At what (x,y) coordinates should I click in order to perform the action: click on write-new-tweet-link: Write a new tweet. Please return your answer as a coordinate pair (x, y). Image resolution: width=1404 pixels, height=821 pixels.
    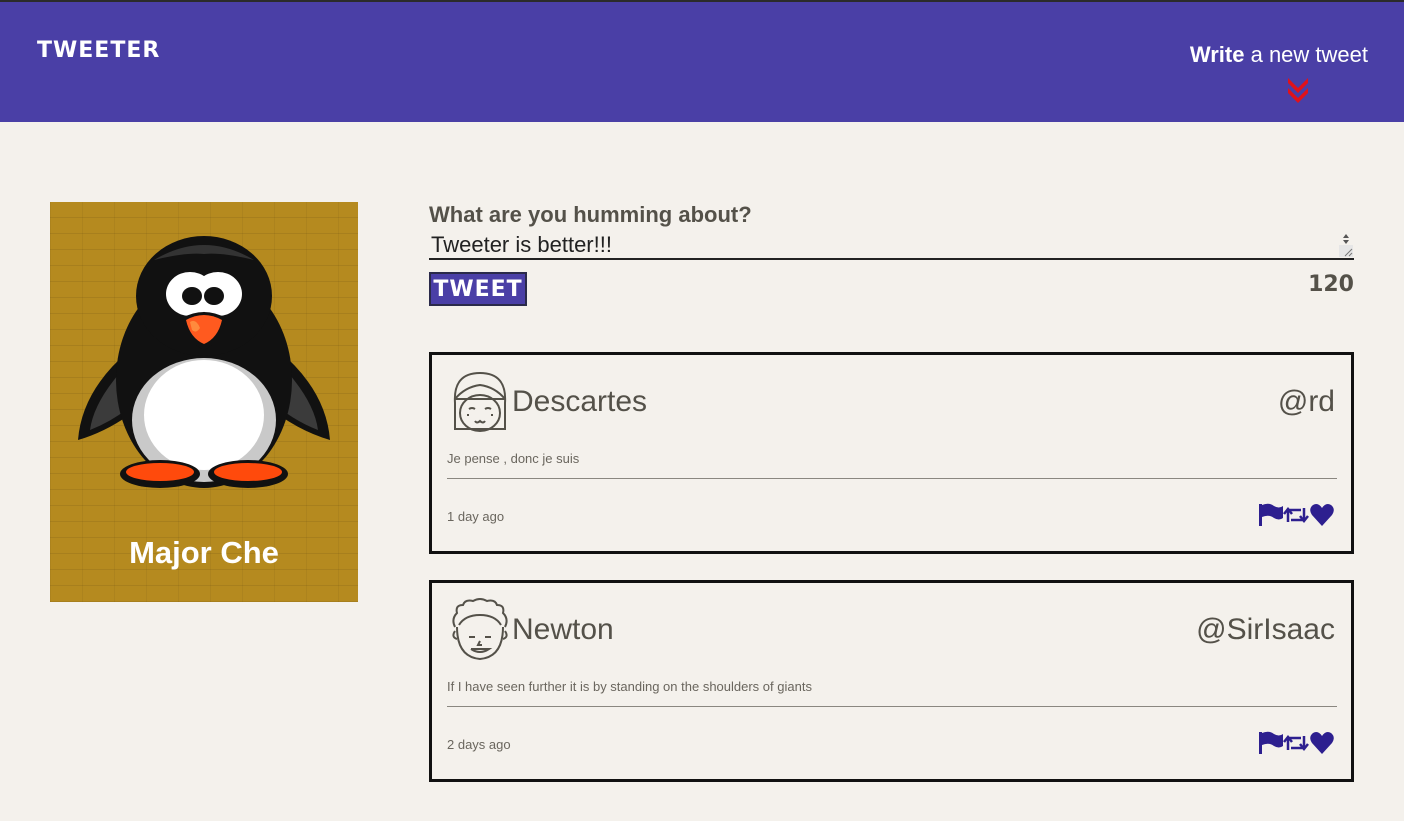
    Looking at the image, I should click on (1279, 55).